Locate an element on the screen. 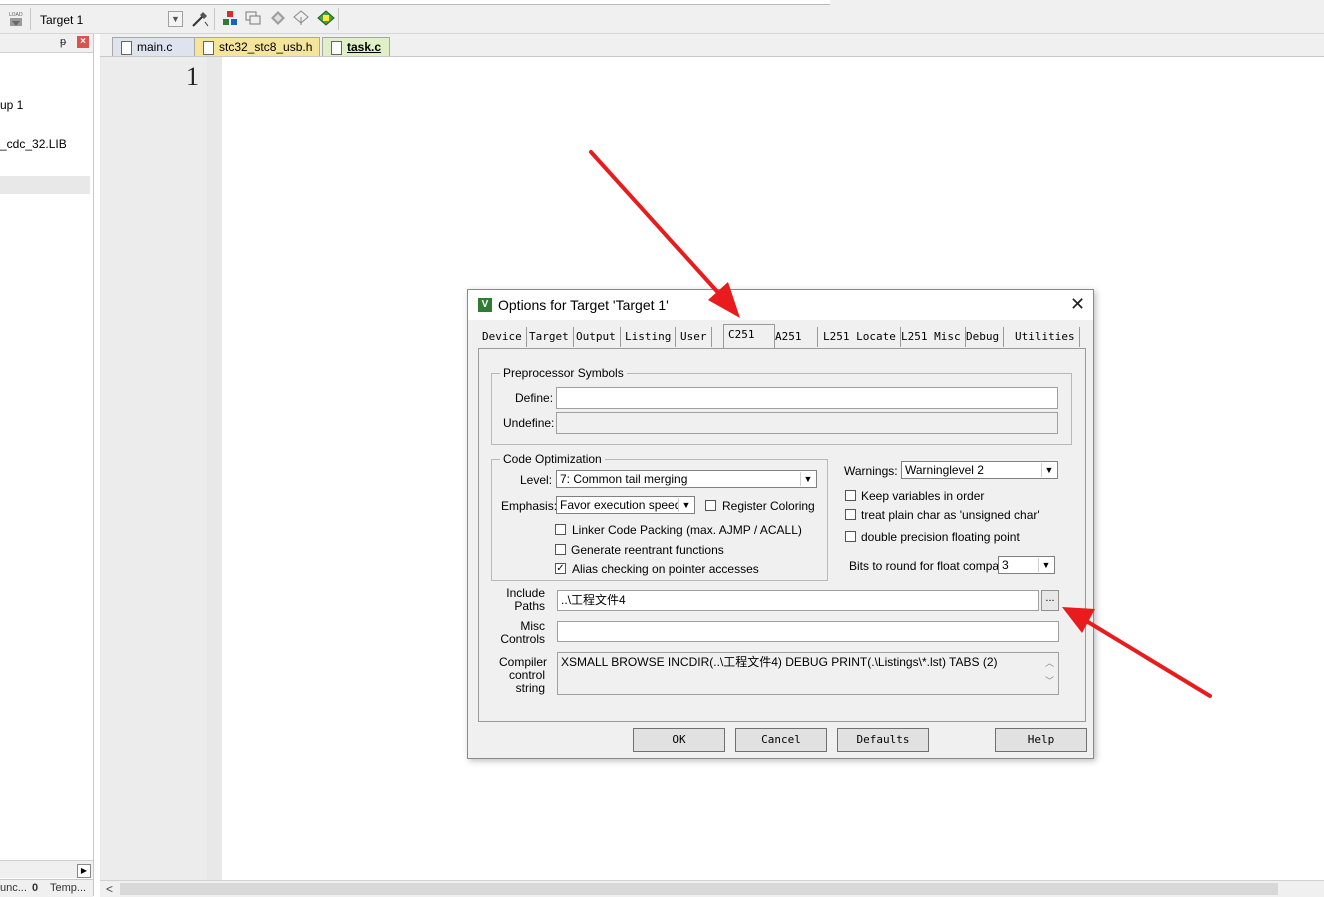 The image size is (1324, 897). keep-variables-label: Keep variables in order is located at coordinates (923, 496).